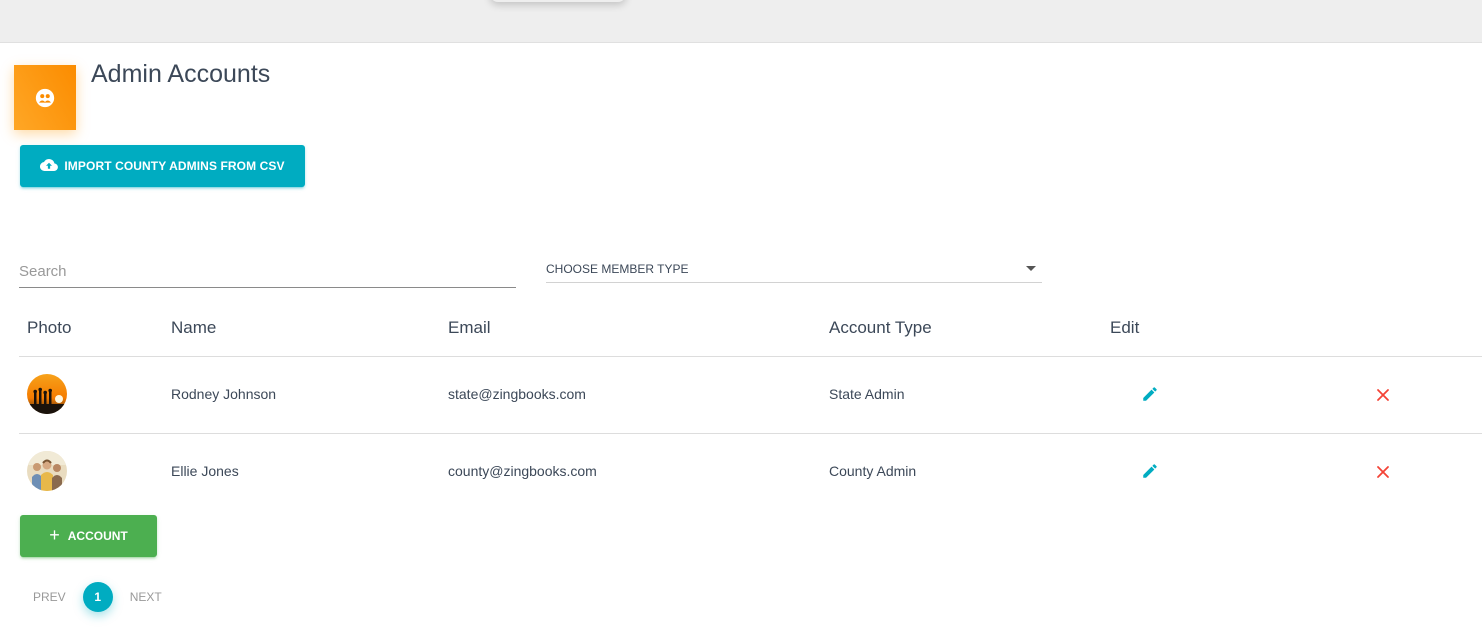  I want to click on header-email: Email, so click(469, 327).